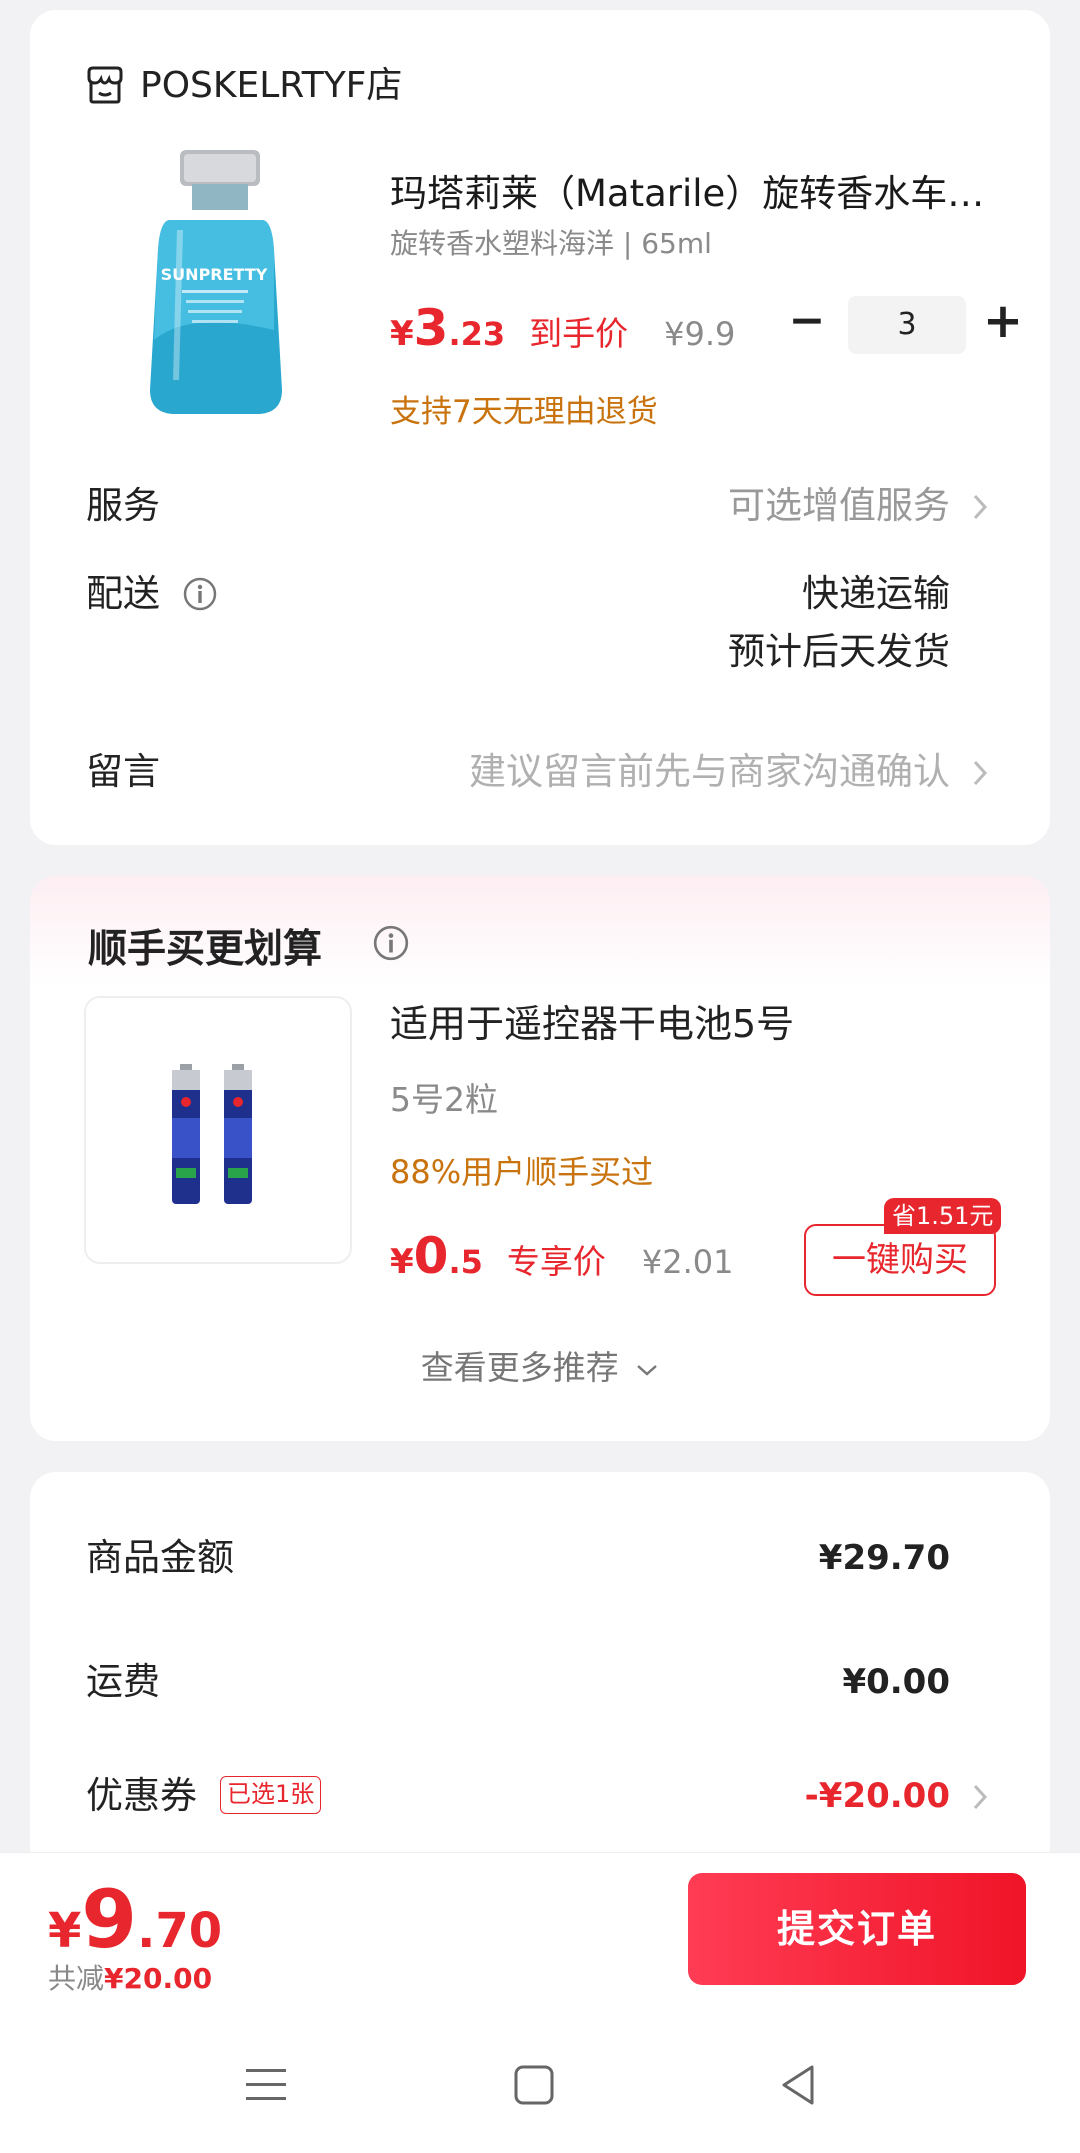 Image resolution: width=1080 pixels, height=2153 pixels. Describe the element at coordinates (431, 1256) in the screenshot. I see `reco-price-integer: 0` at that location.